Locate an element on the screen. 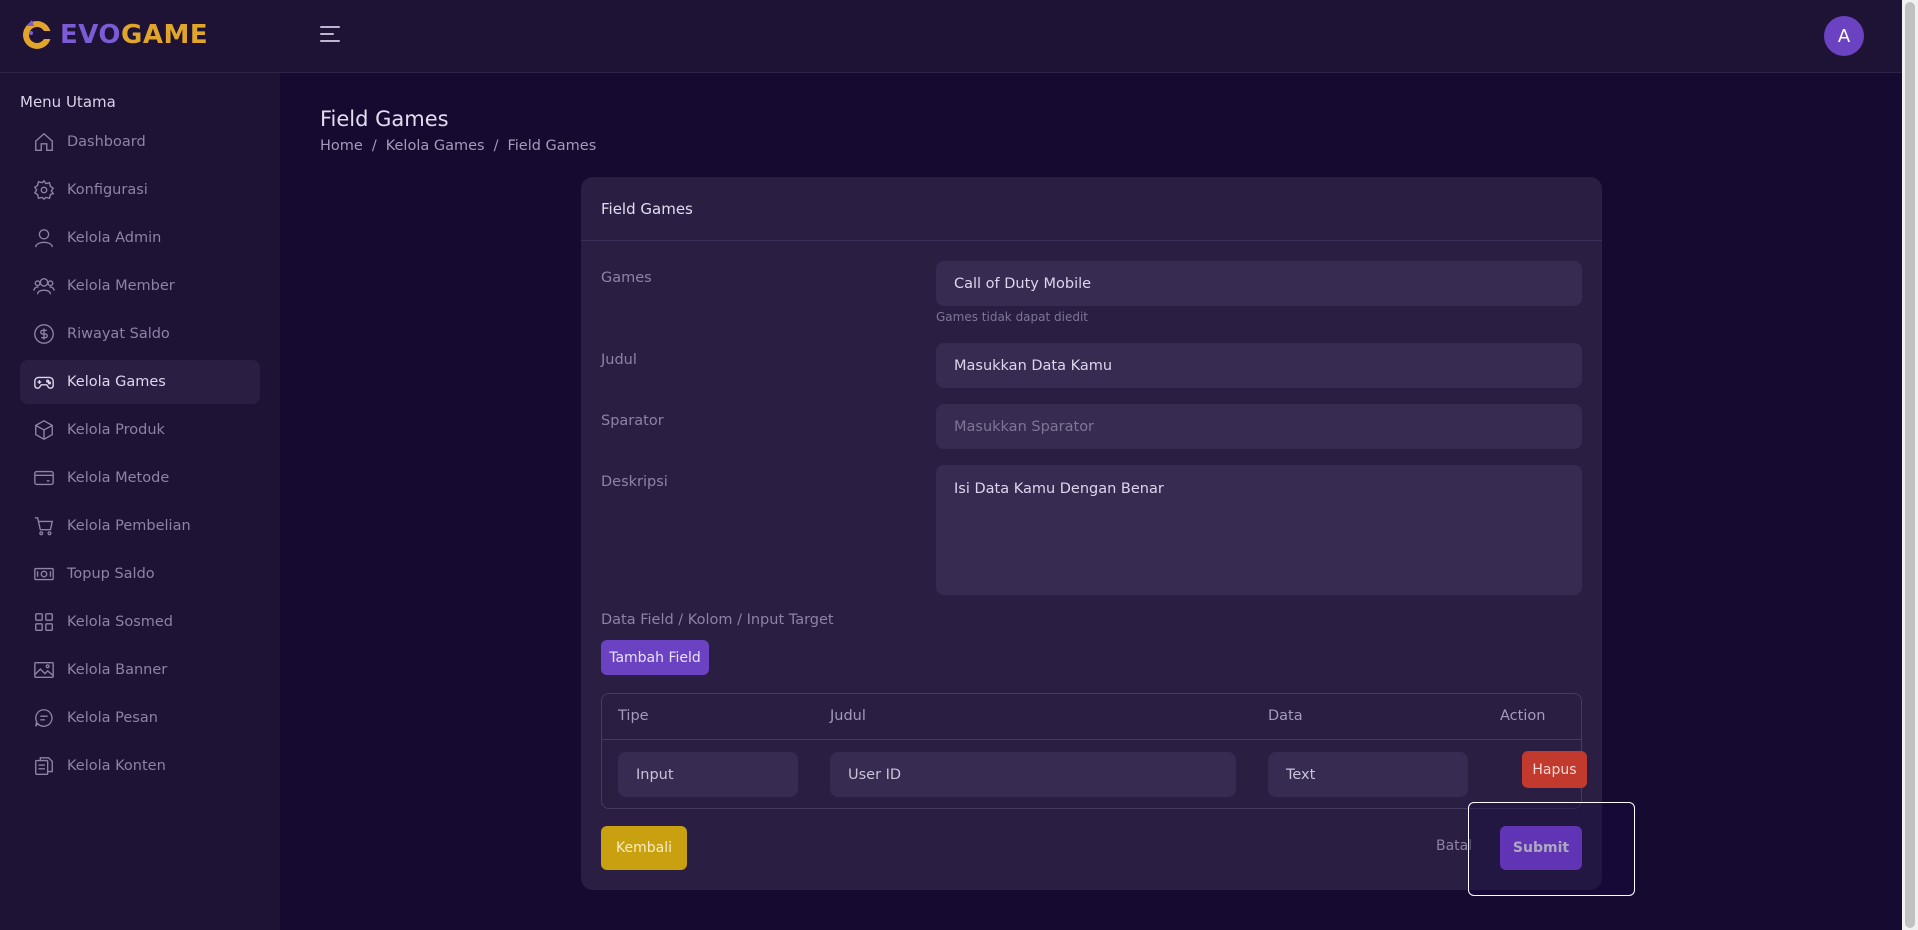 This screenshot has width=1918, height=930. sidebar-item-label: Kelola Member is located at coordinates (121, 286).